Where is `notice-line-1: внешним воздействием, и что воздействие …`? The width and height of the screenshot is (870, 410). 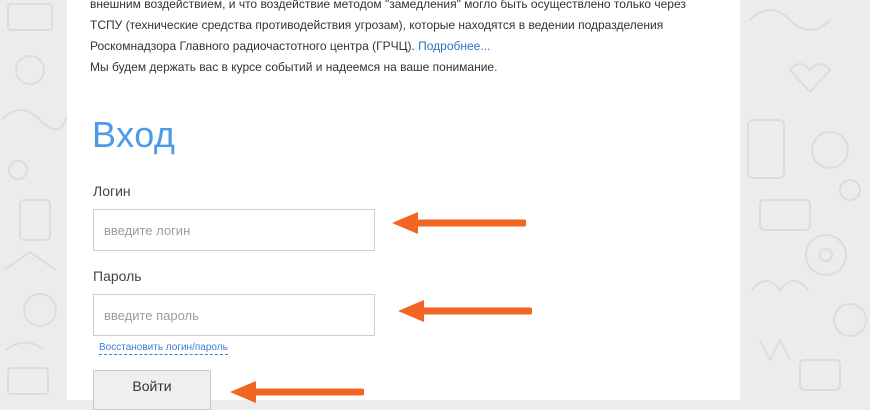
notice-line-1: внешним воздействием, и что воздействие … is located at coordinates (388, 5).